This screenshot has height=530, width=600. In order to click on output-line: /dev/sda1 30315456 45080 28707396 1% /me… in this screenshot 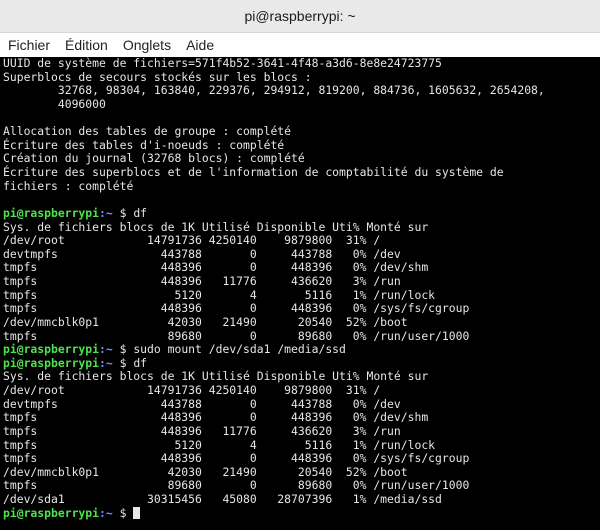, I will do `click(222, 499)`.